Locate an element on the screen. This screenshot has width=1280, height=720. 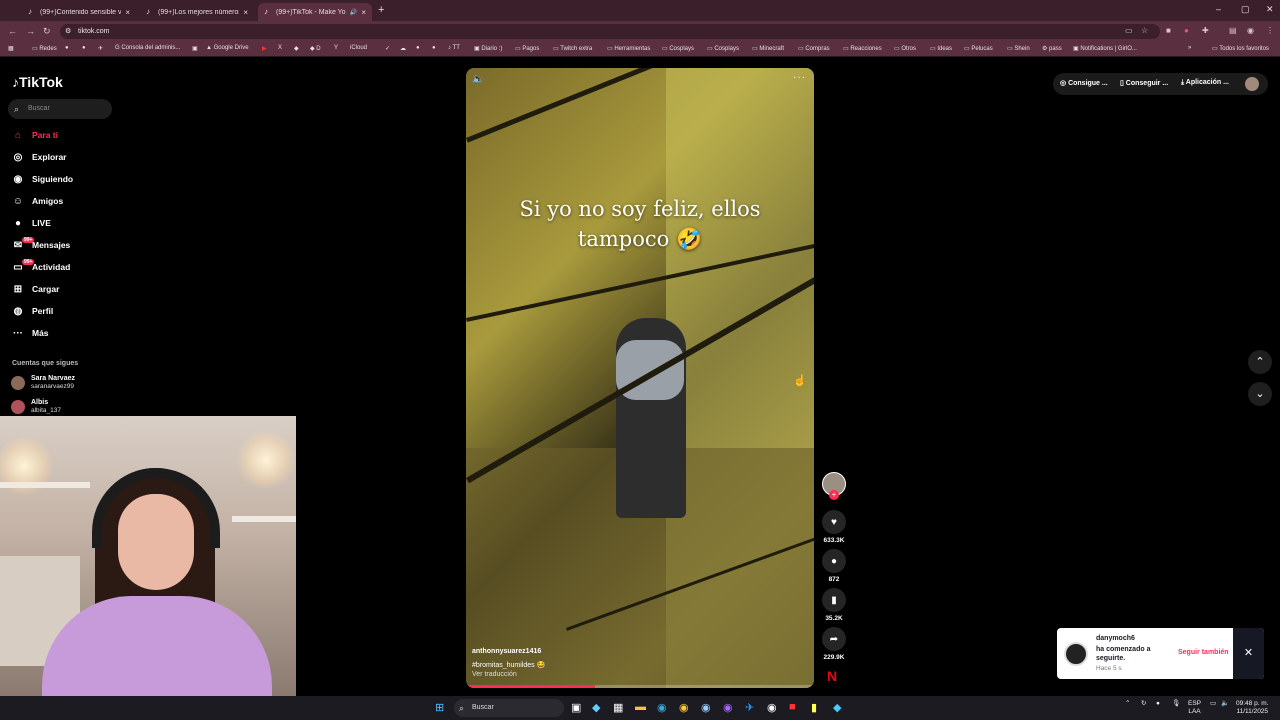
tray-icon: ● is located at coordinates (1158, 704).